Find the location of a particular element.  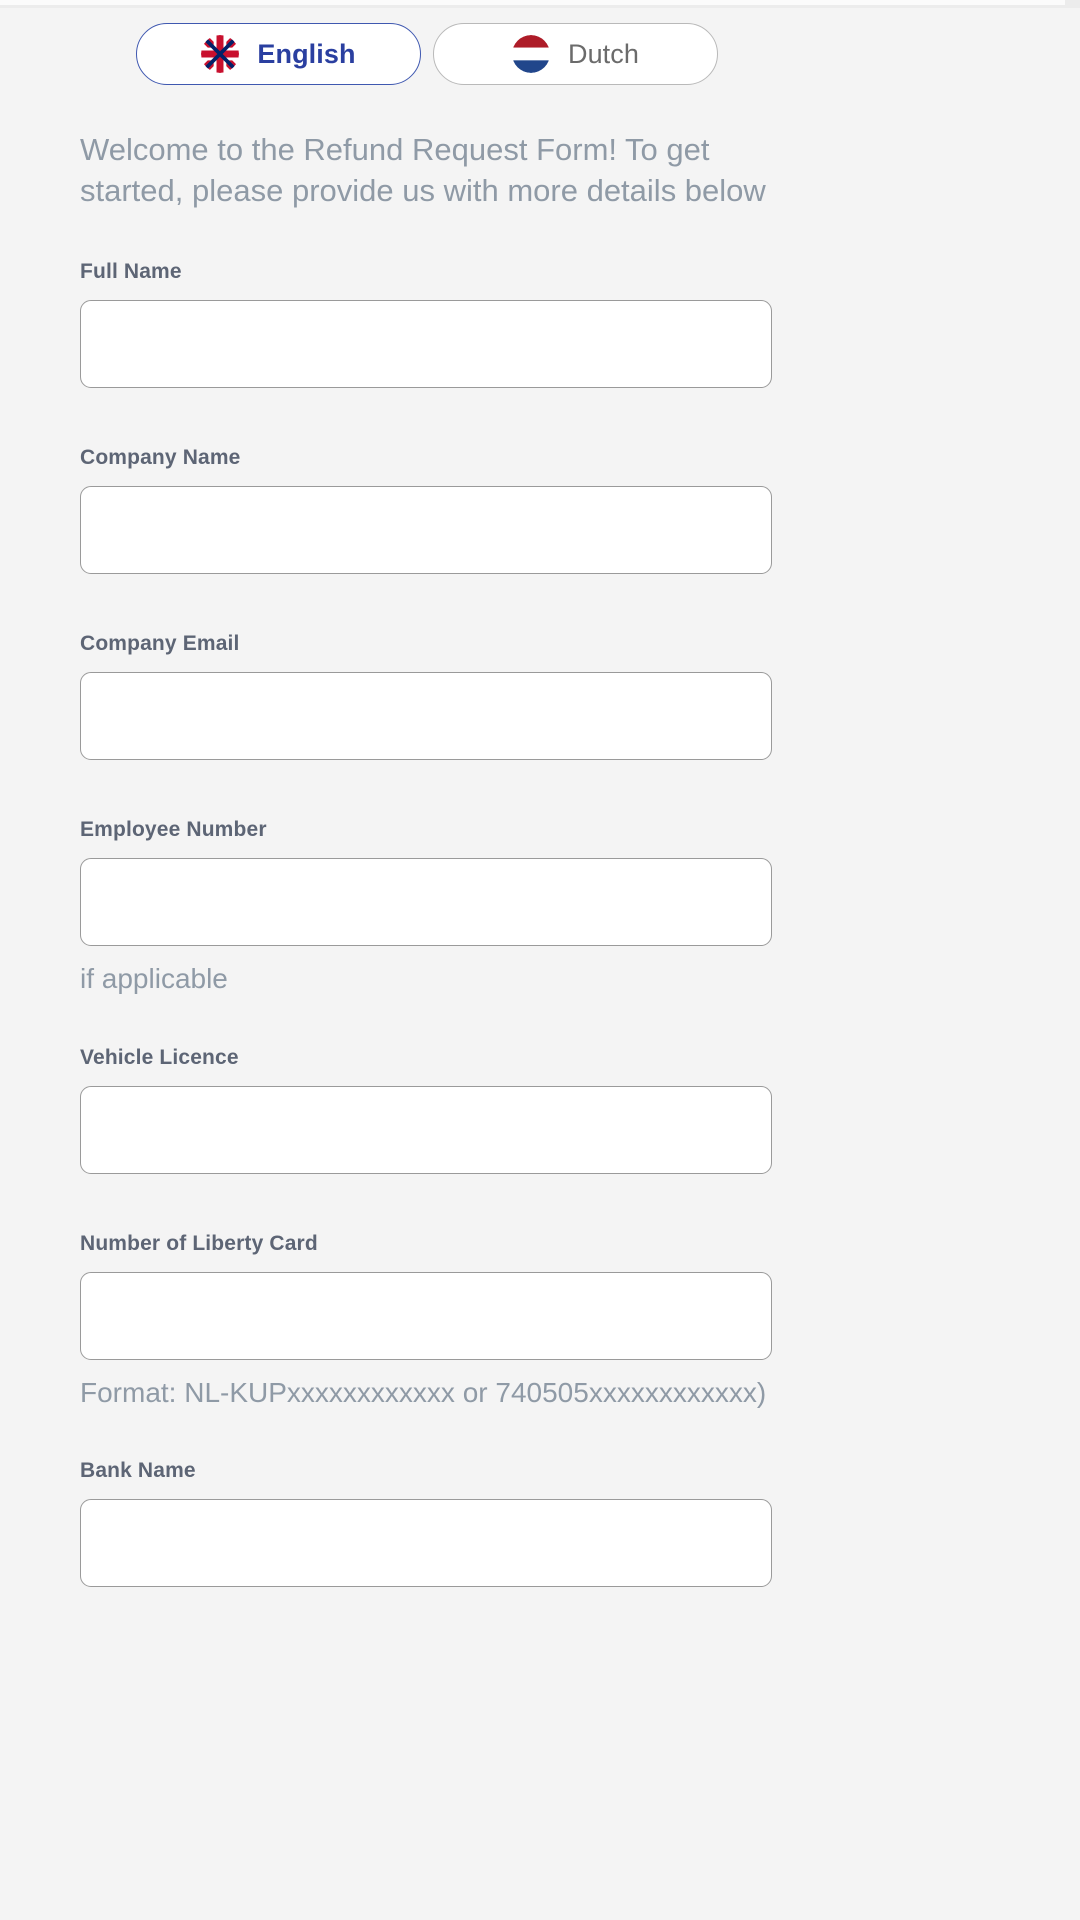

language-switcher: English Dutch is located at coordinates (540, 46).